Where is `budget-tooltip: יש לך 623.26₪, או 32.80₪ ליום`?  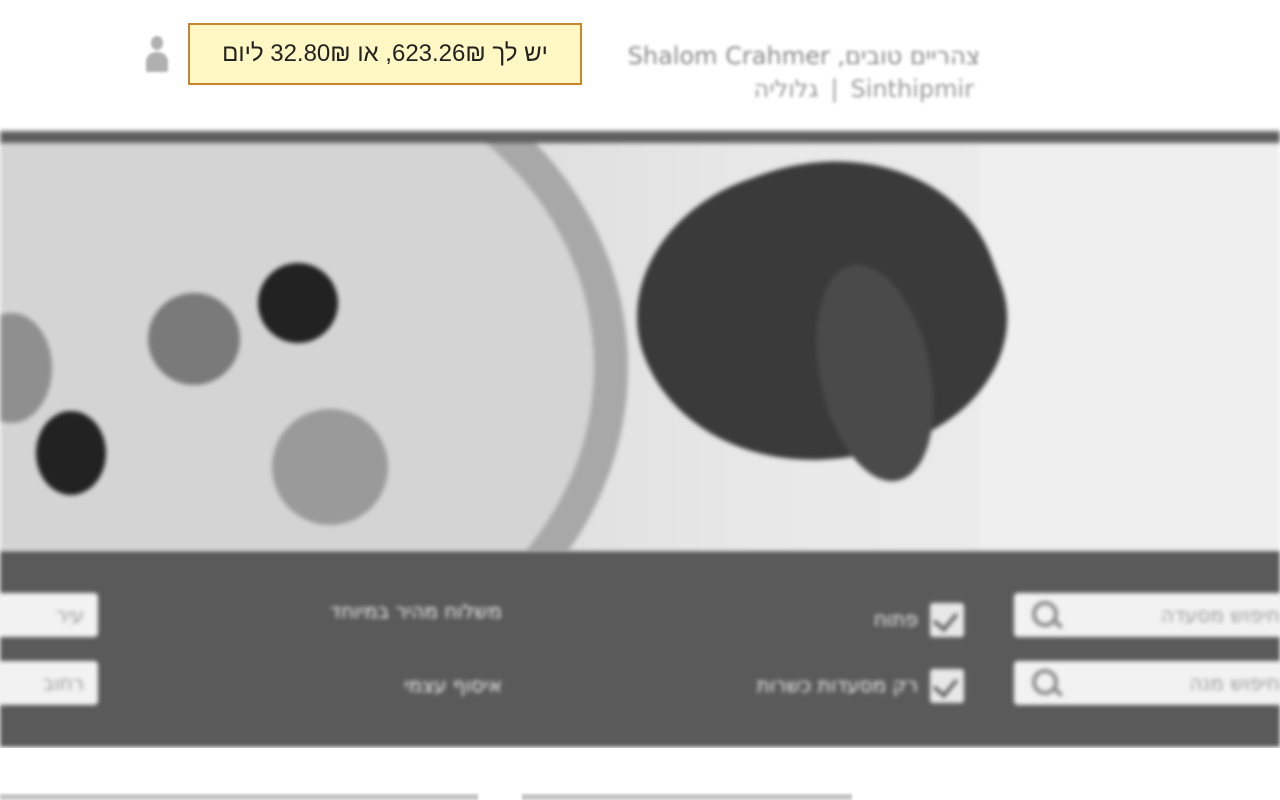
budget-tooltip: יש לך 623.26₪, או 32.80₪ ליום is located at coordinates (385, 54).